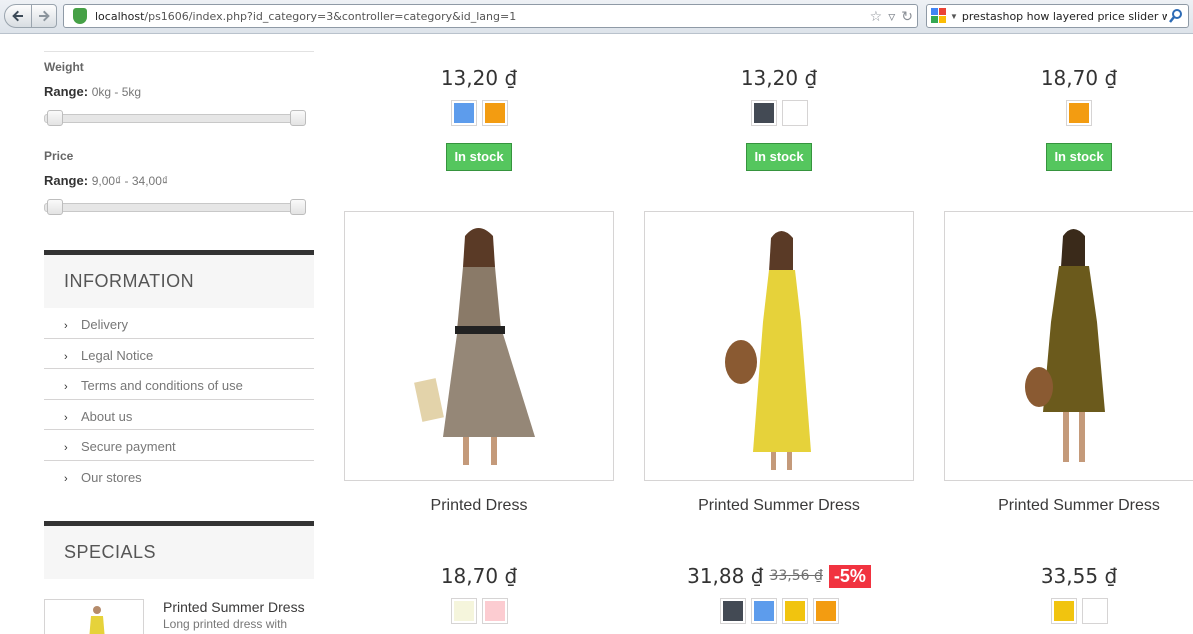 The image size is (1193, 634). What do you see at coordinates (55, 207) in the screenshot?
I see `price-slider-min-handle` at bounding box center [55, 207].